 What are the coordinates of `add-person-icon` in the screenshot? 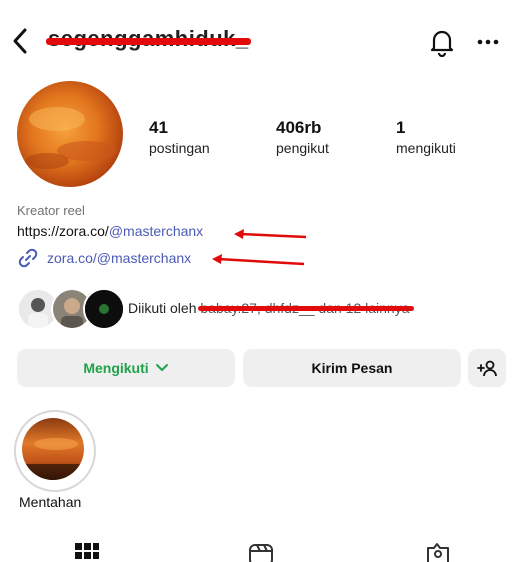 It's located at (487, 368).